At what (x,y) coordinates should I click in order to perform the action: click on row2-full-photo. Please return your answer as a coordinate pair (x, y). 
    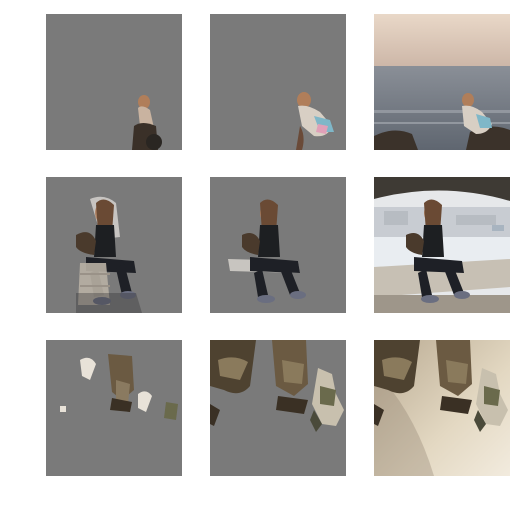
    Looking at the image, I should click on (442, 245).